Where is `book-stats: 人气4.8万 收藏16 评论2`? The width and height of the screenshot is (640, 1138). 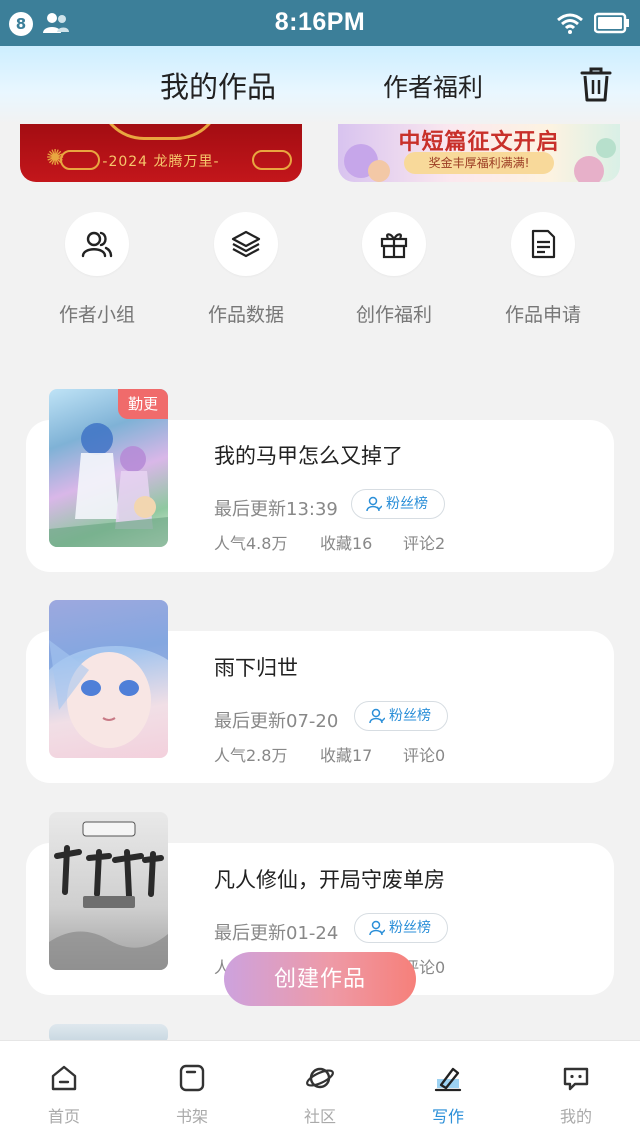
book-stats: 人气4.8万 收藏16 评论2 is located at coordinates (329, 542).